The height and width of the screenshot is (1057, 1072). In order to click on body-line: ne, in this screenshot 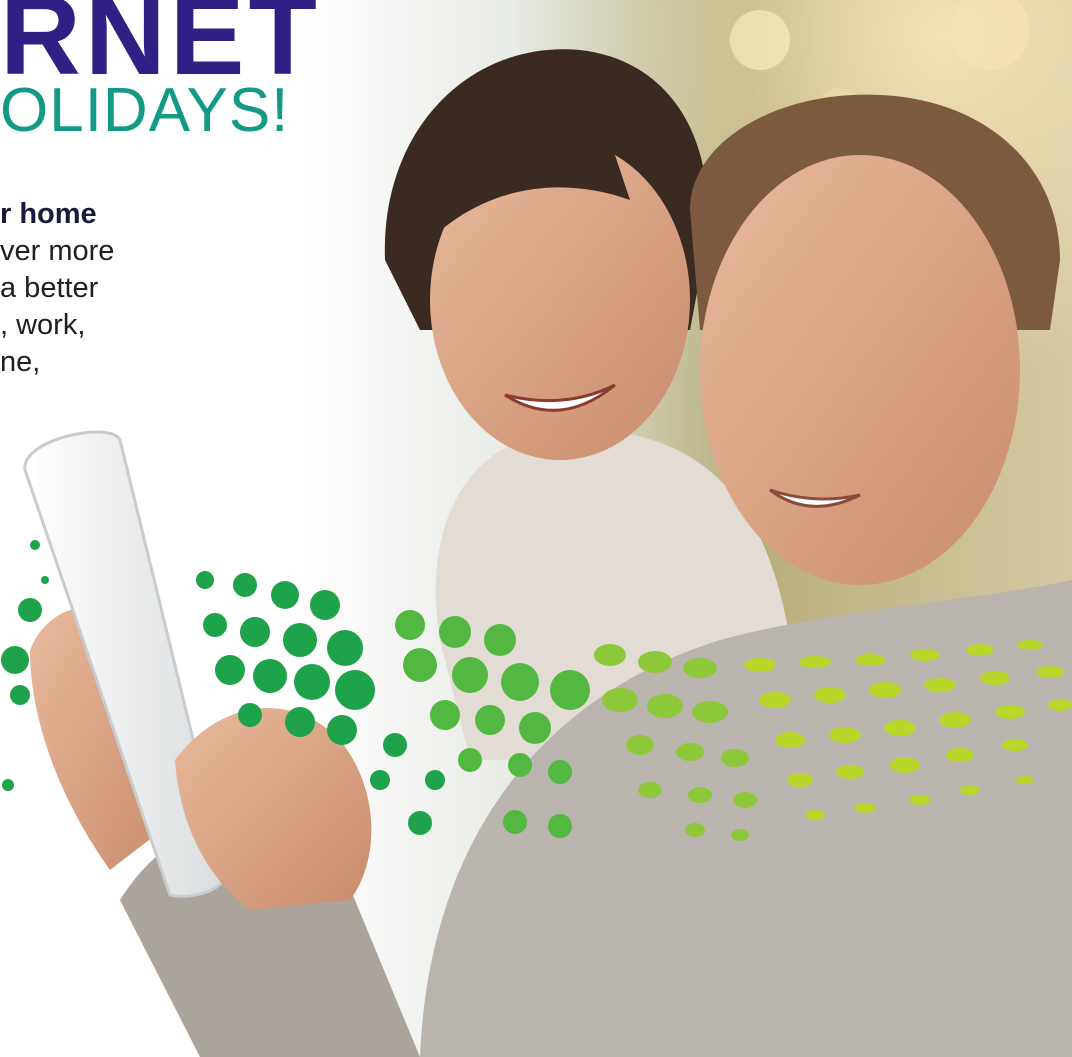, I will do `click(20, 362)`.